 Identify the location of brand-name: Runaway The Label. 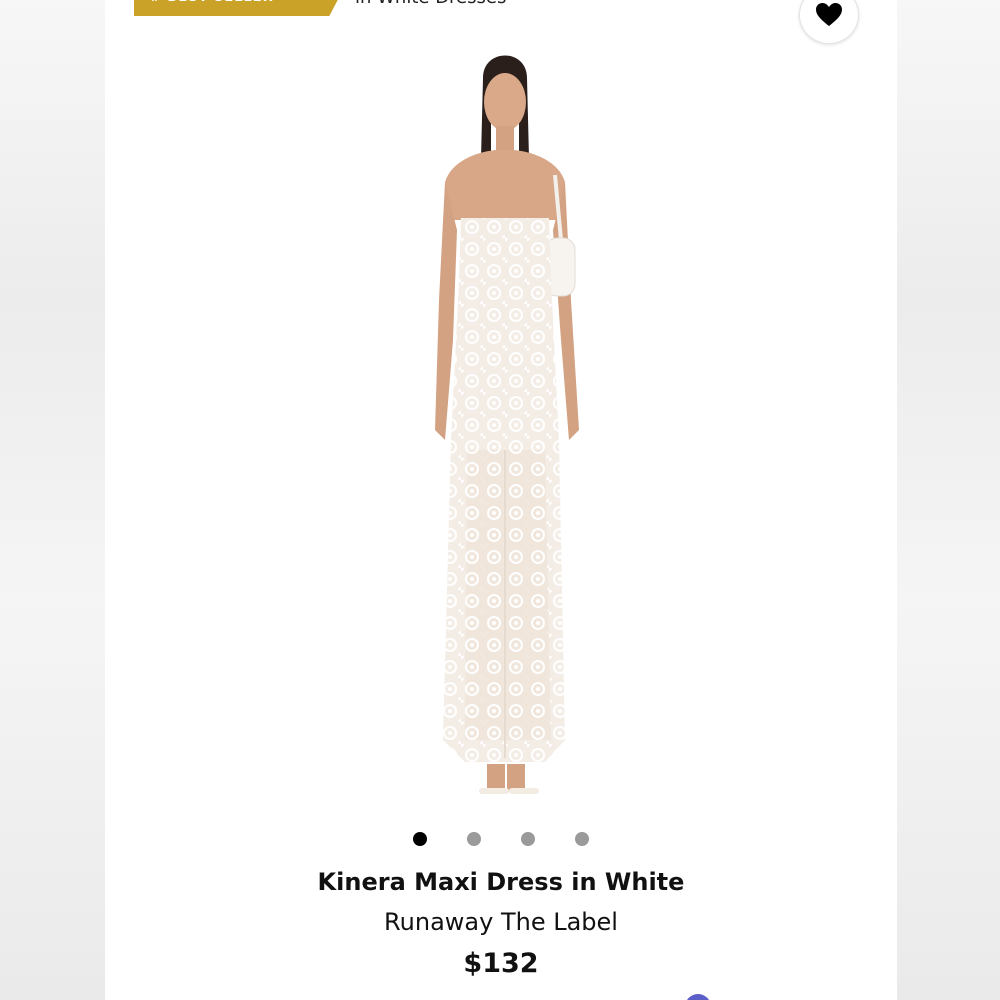
(501, 922).